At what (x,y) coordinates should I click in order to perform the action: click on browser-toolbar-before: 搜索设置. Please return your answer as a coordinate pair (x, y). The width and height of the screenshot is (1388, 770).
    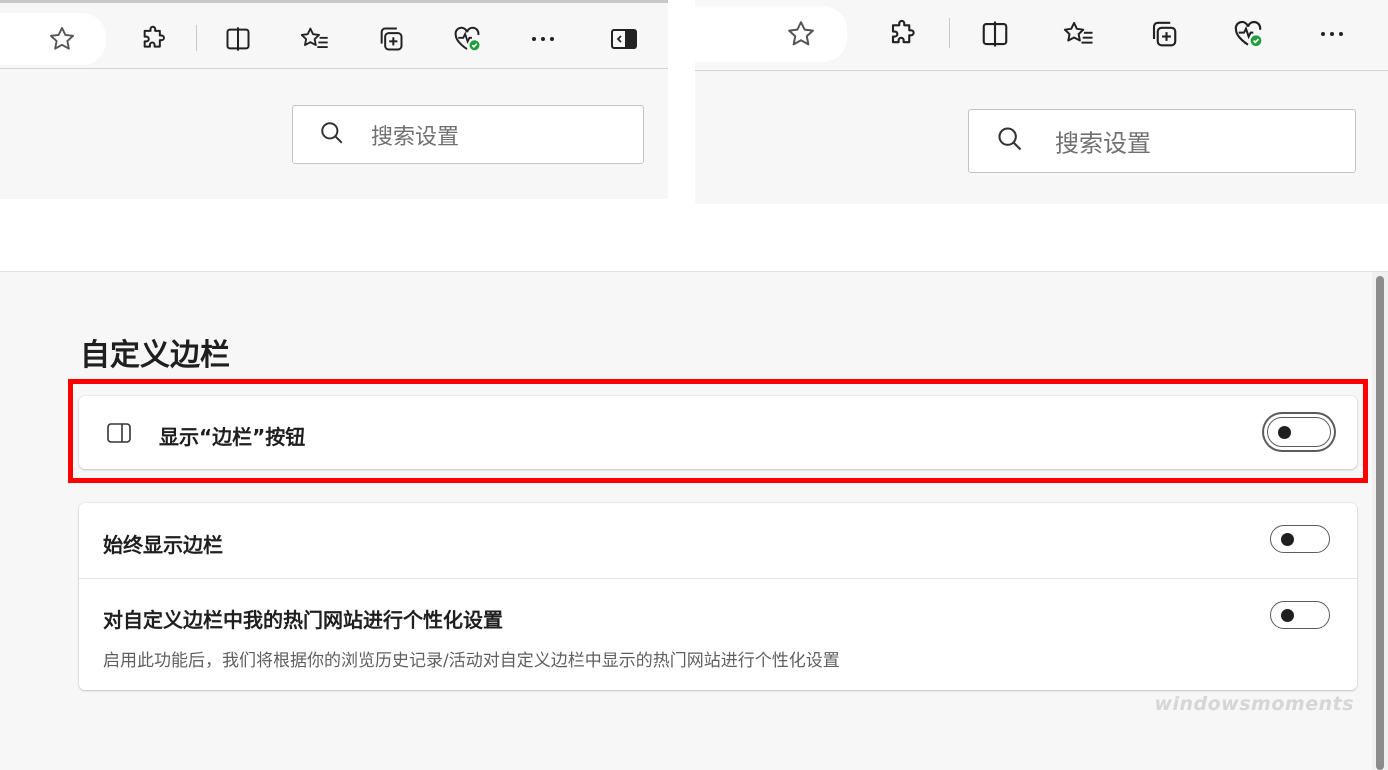
    Looking at the image, I should click on (334, 99).